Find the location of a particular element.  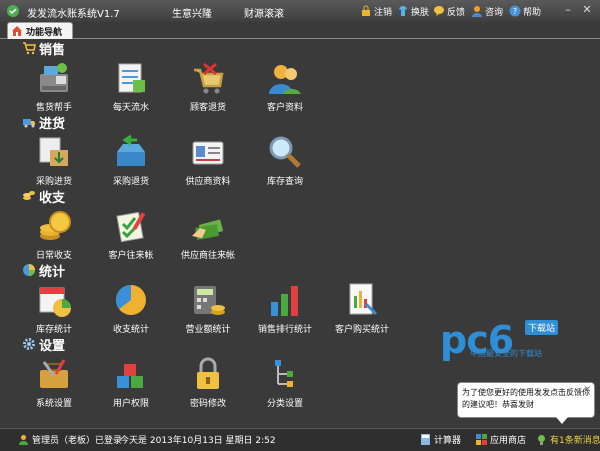

item-password-change: 密码修改 is located at coordinates (208, 384).